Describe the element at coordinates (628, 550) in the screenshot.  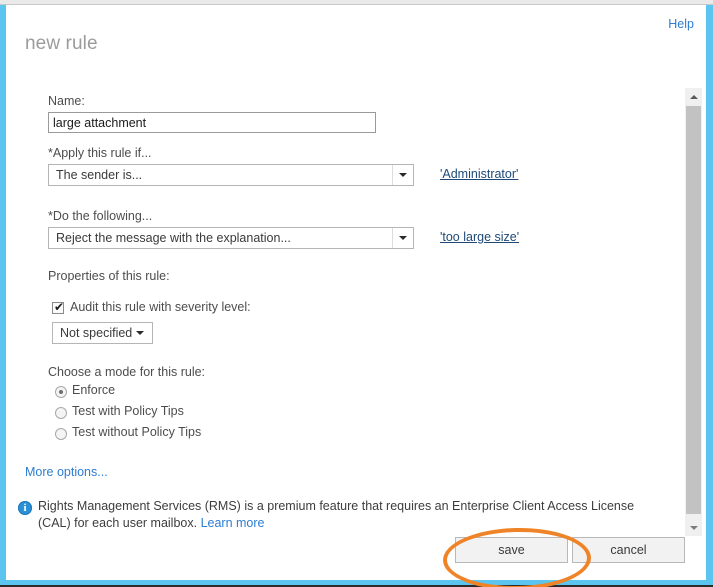
I see `cancel-button: cancel` at that location.